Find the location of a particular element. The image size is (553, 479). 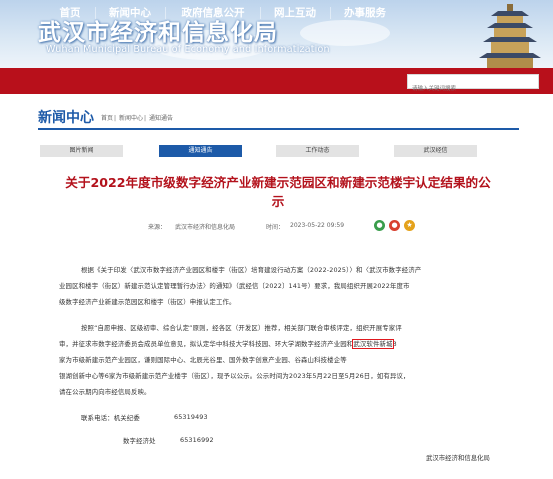

tab-work-updates: 工作动态 is located at coordinates (317, 151).